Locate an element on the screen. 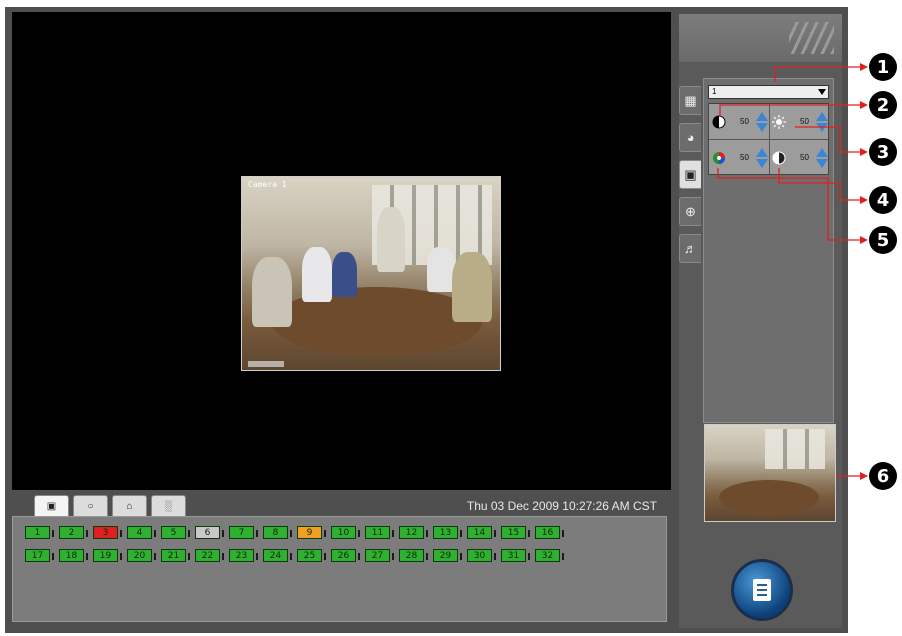 This screenshot has height=636, width=902. callout-5: 5 is located at coordinates (883, 240).